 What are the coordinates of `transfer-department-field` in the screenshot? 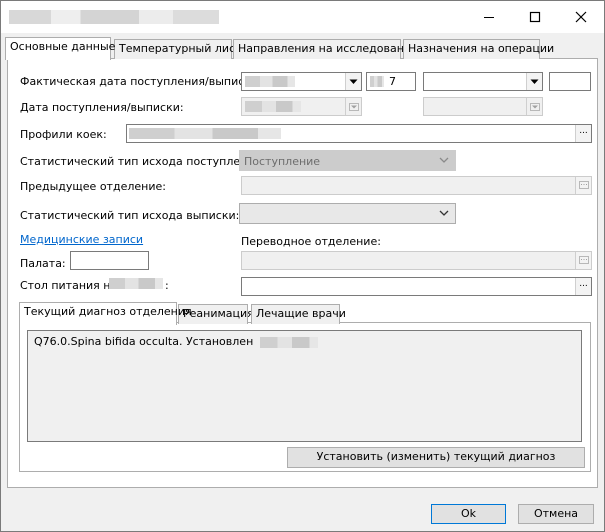 It's located at (416, 260).